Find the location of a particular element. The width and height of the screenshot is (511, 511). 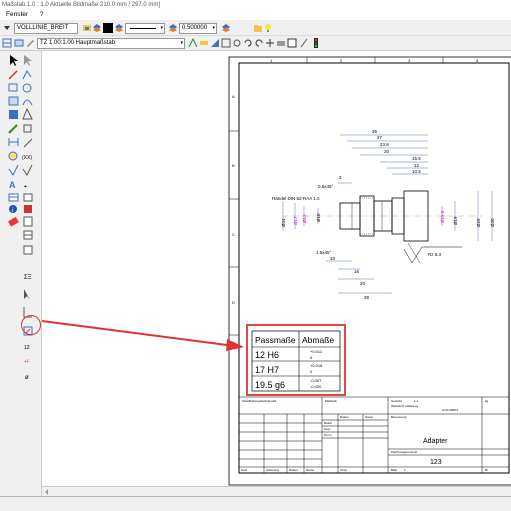

tb-sheets-total: Bl is located at coordinates (486, 470).